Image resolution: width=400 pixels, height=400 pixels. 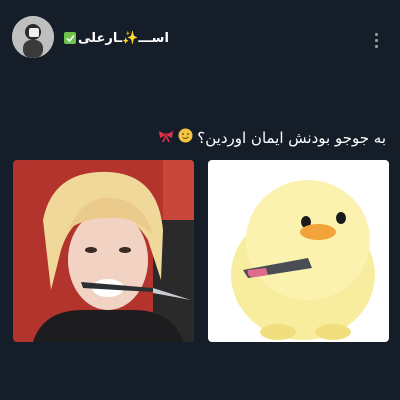 I want to click on caption-row: به جوجو بودنش ایمان اوردین؟, so click(x=272, y=137).